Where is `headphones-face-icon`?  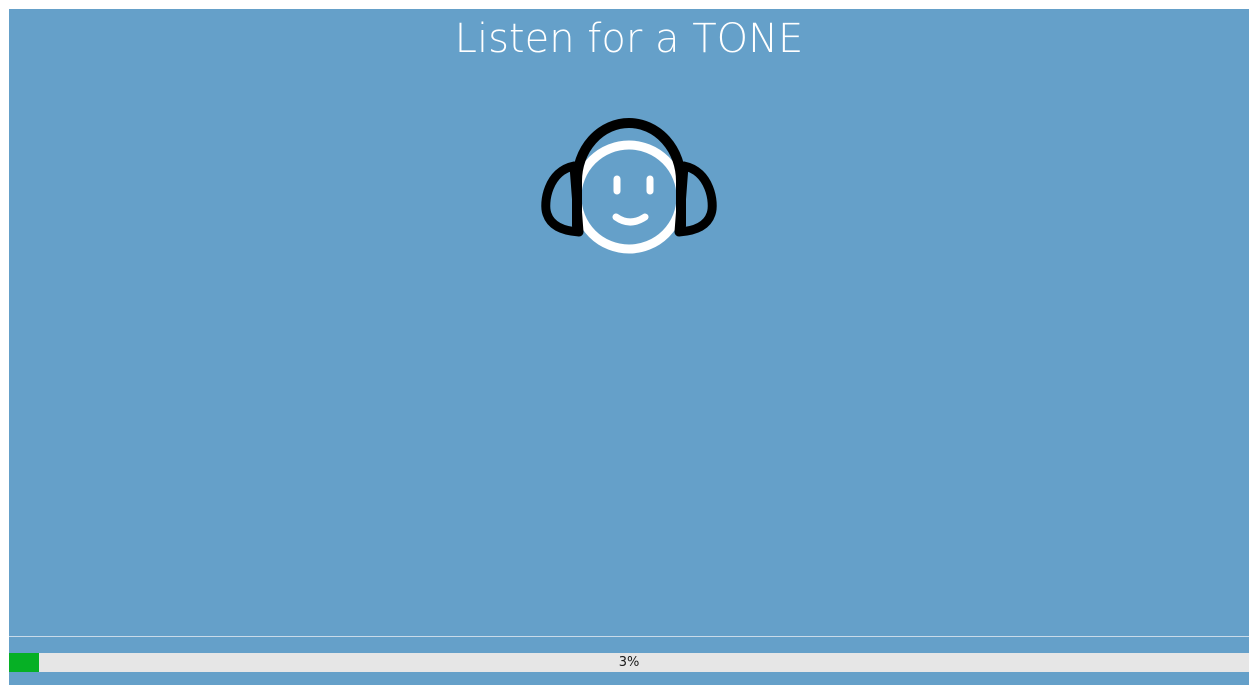 headphones-face-icon is located at coordinates (629, 181).